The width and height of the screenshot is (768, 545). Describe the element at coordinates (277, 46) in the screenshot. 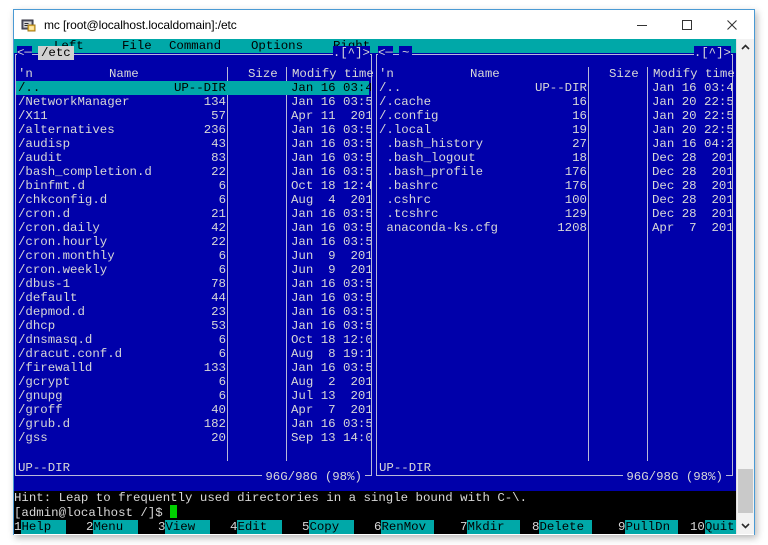

I see `menu-item-options: Options` at that location.